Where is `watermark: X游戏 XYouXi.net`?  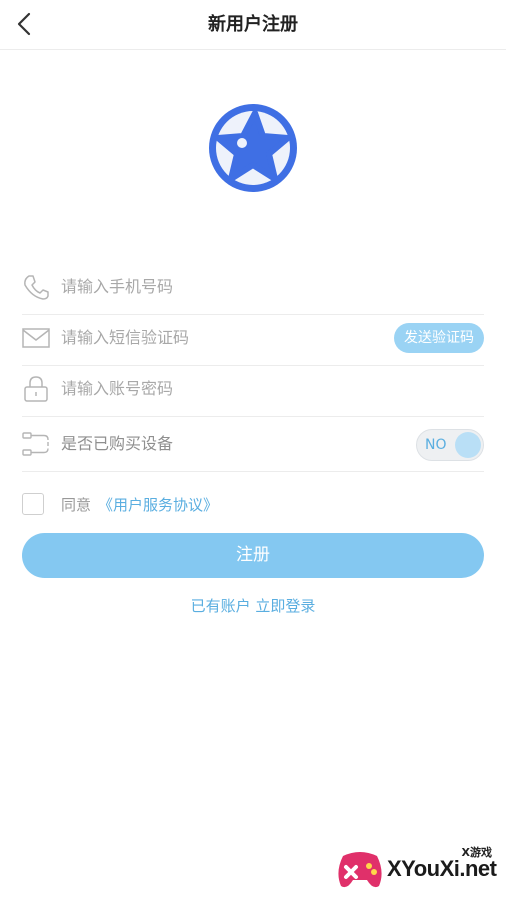
watermark: X游戏 XYouXi.net is located at coordinates (417, 869).